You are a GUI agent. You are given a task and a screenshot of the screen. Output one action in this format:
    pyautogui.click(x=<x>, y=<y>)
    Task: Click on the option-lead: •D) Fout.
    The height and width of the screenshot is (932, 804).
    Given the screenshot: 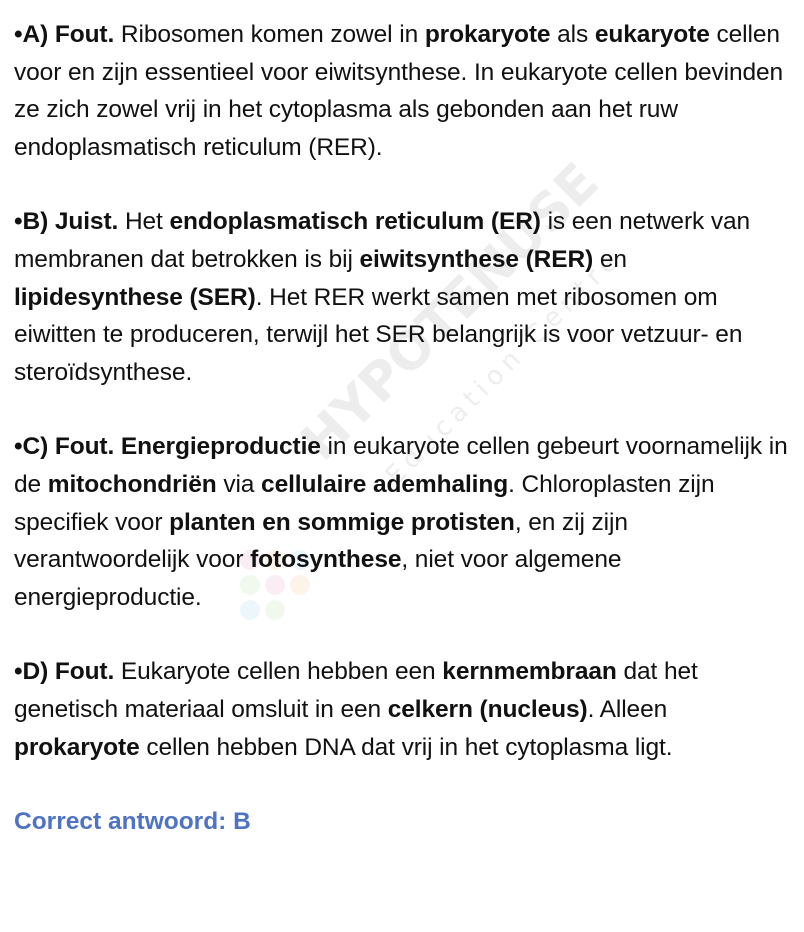 What is the action you would take?
    pyautogui.click(x=64, y=672)
    